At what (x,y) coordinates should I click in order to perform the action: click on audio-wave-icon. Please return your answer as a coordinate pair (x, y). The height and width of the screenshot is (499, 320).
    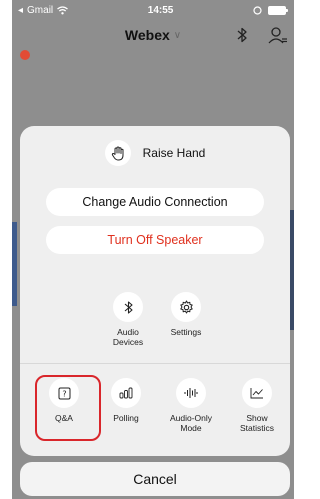
    Looking at the image, I should click on (191, 393).